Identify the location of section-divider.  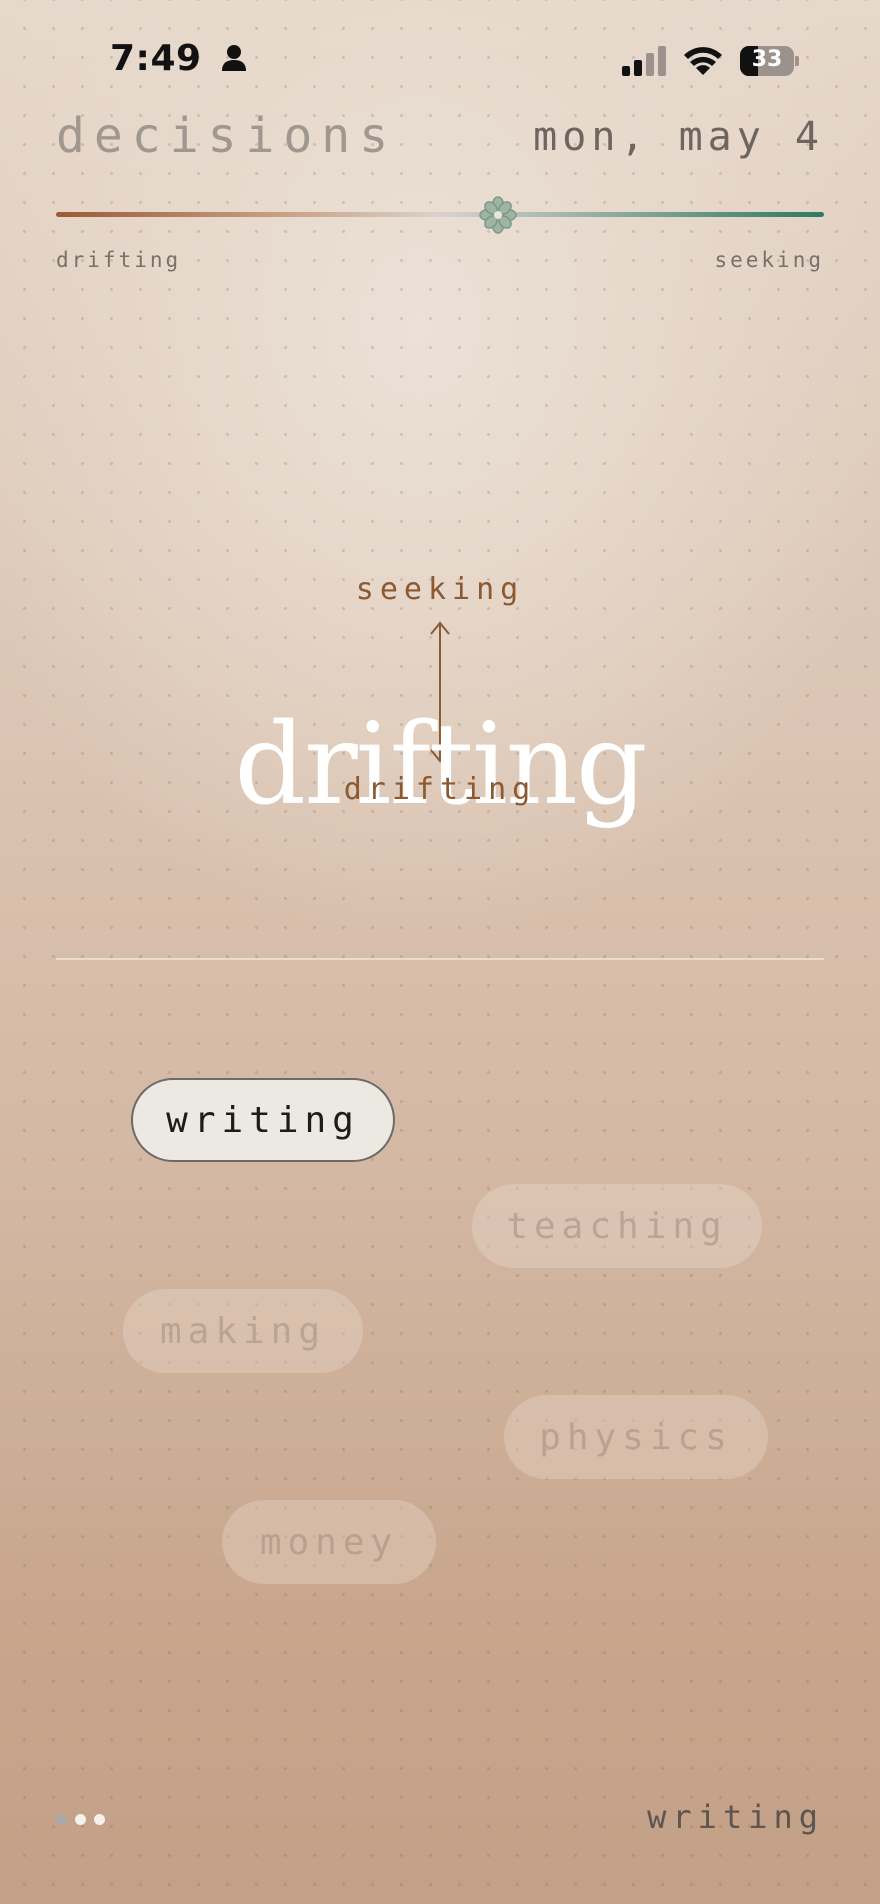
(440, 959).